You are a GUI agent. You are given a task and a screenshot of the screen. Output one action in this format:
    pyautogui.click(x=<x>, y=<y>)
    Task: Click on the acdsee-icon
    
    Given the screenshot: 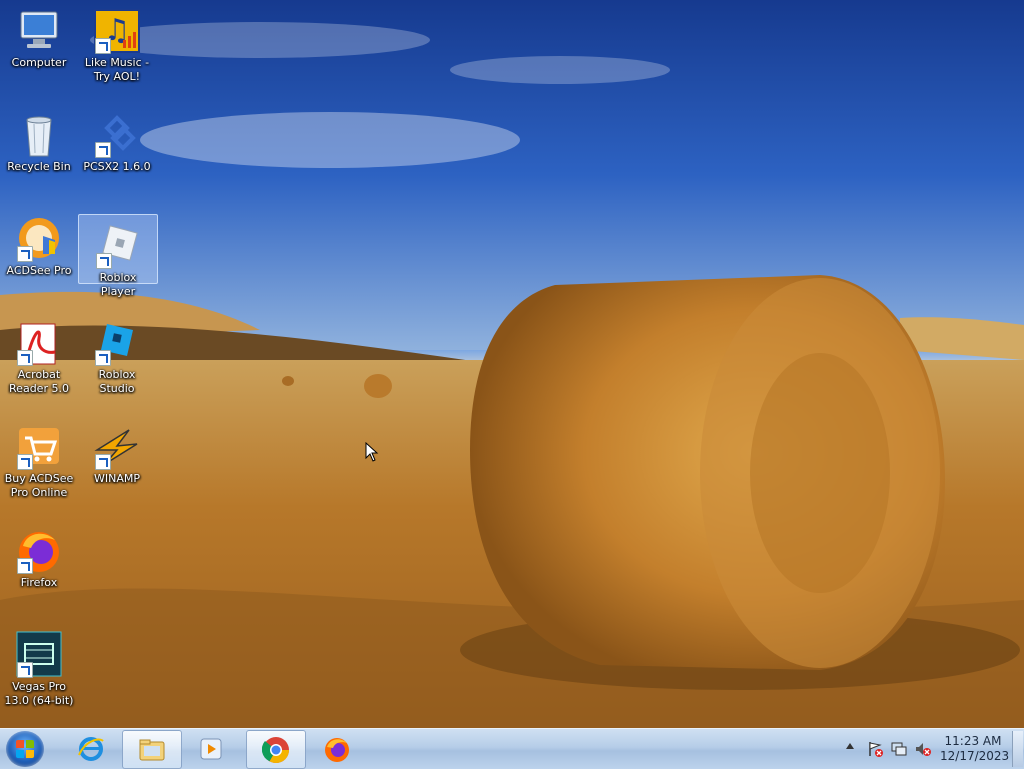 What is the action you would take?
    pyautogui.click(x=39, y=238)
    